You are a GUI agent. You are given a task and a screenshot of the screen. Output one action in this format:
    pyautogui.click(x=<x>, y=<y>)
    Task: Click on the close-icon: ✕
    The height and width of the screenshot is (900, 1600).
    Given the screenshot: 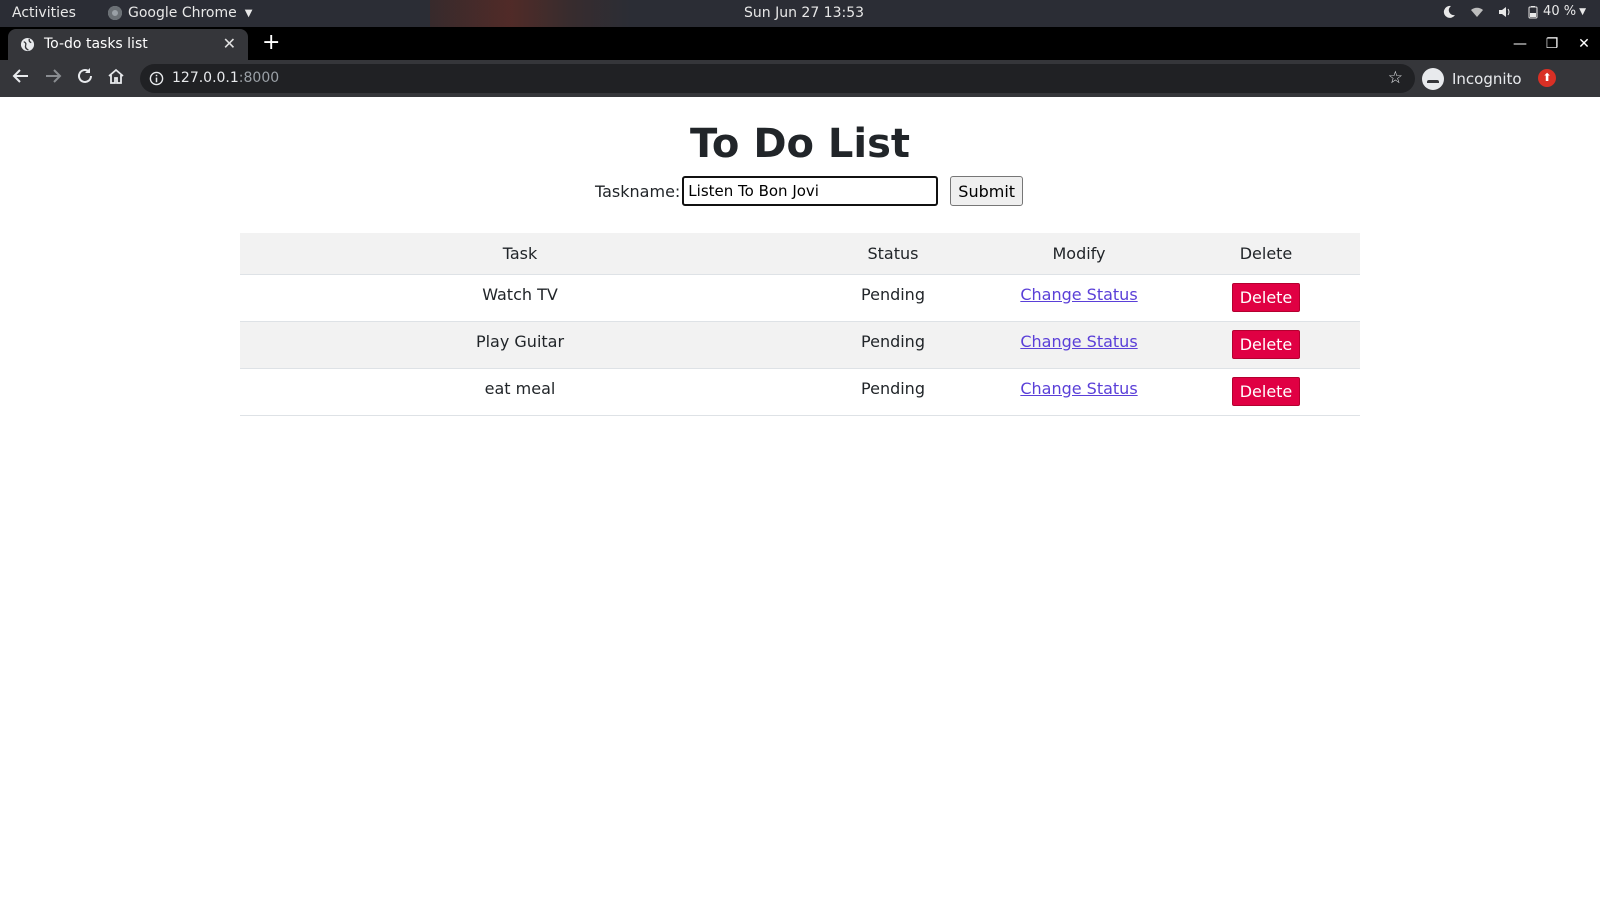 What is the action you would take?
    pyautogui.click(x=229, y=43)
    